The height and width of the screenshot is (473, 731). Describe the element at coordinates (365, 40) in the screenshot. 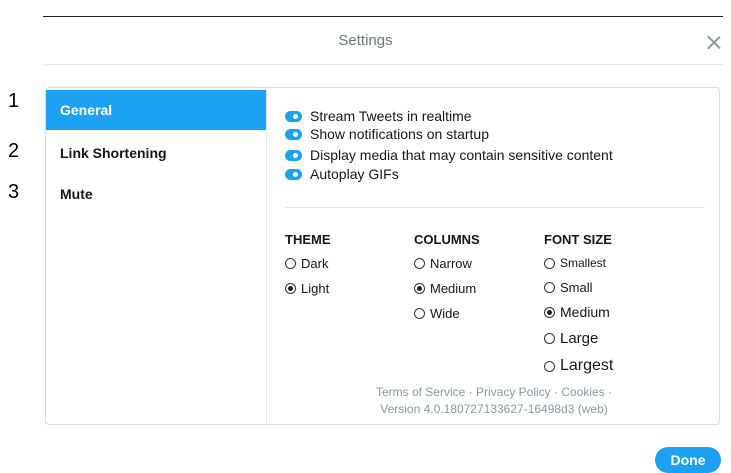

I see `dialog-title: Settings` at that location.